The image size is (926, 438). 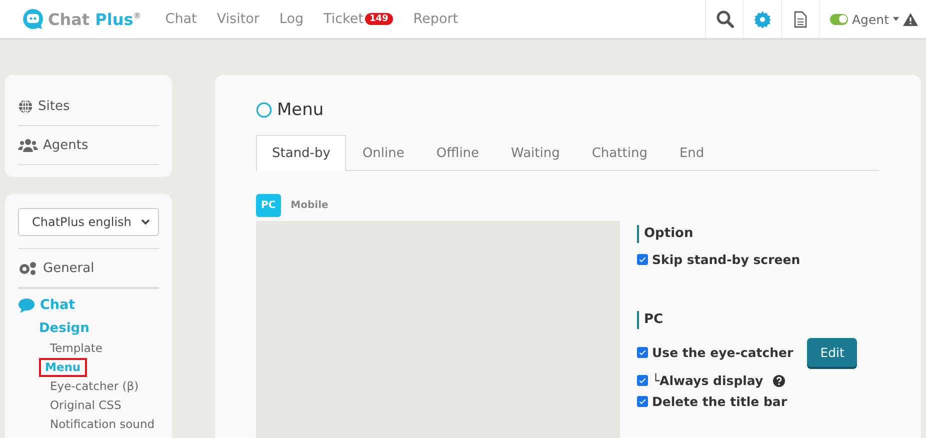 What do you see at coordinates (896, 19) in the screenshot?
I see `caret-icon` at bounding box center [896, 19].